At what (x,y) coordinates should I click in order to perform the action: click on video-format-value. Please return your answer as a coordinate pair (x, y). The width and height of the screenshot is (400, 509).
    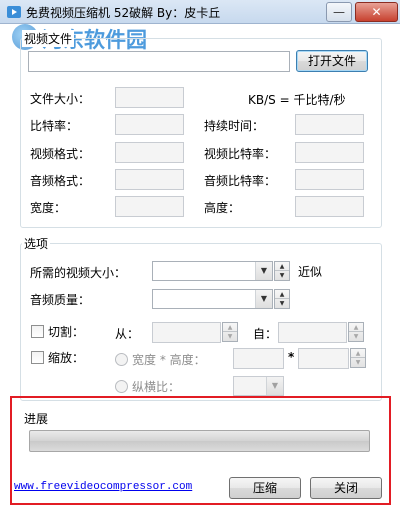
    Looking at the image, I should click on (149, 152).